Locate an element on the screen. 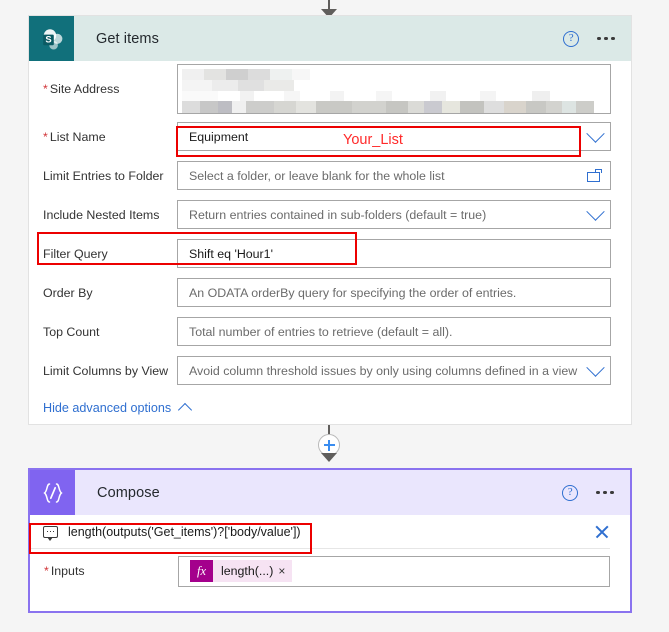 The height and width of the screenshot is (632, 669). token-label: length(...) is located at coordinates (247, 571).